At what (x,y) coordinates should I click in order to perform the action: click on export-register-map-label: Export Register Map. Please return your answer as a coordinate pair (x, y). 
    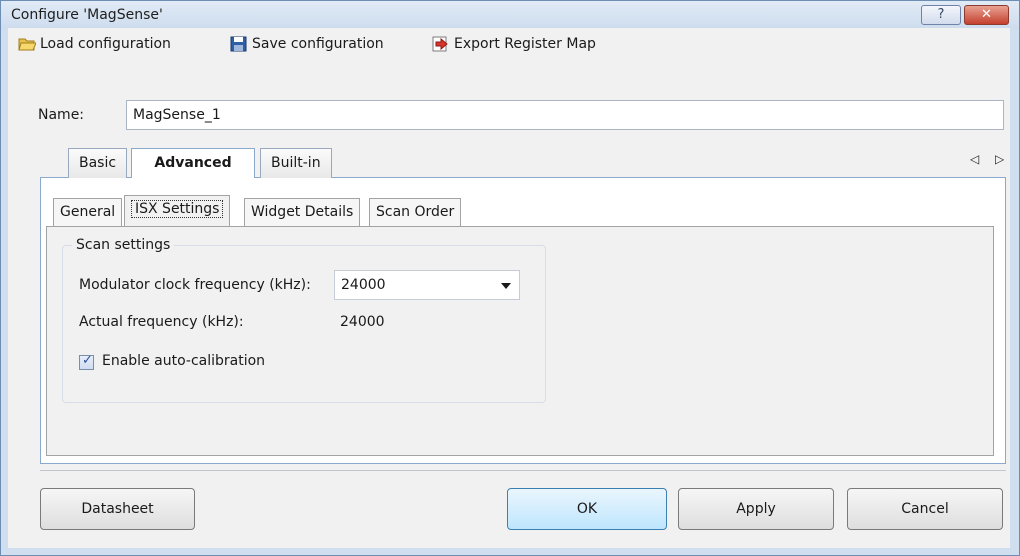
    Looking at the image, I should click on (525, 44).